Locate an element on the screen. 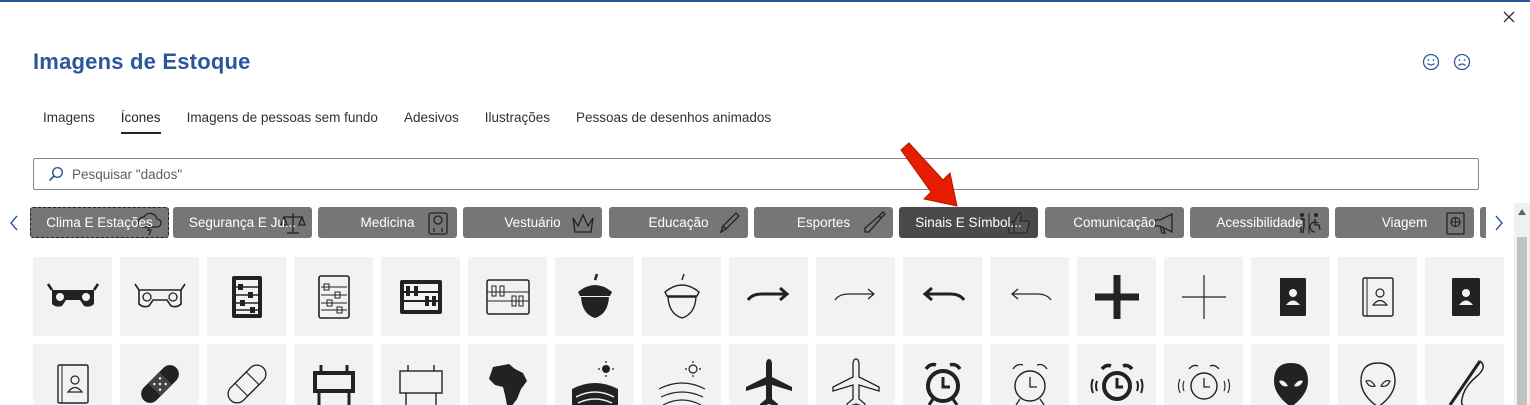 Image resolution: width=1530 pixels, height=405 pixels. category-medicina: Medicina is located at coordinates (387, 222).